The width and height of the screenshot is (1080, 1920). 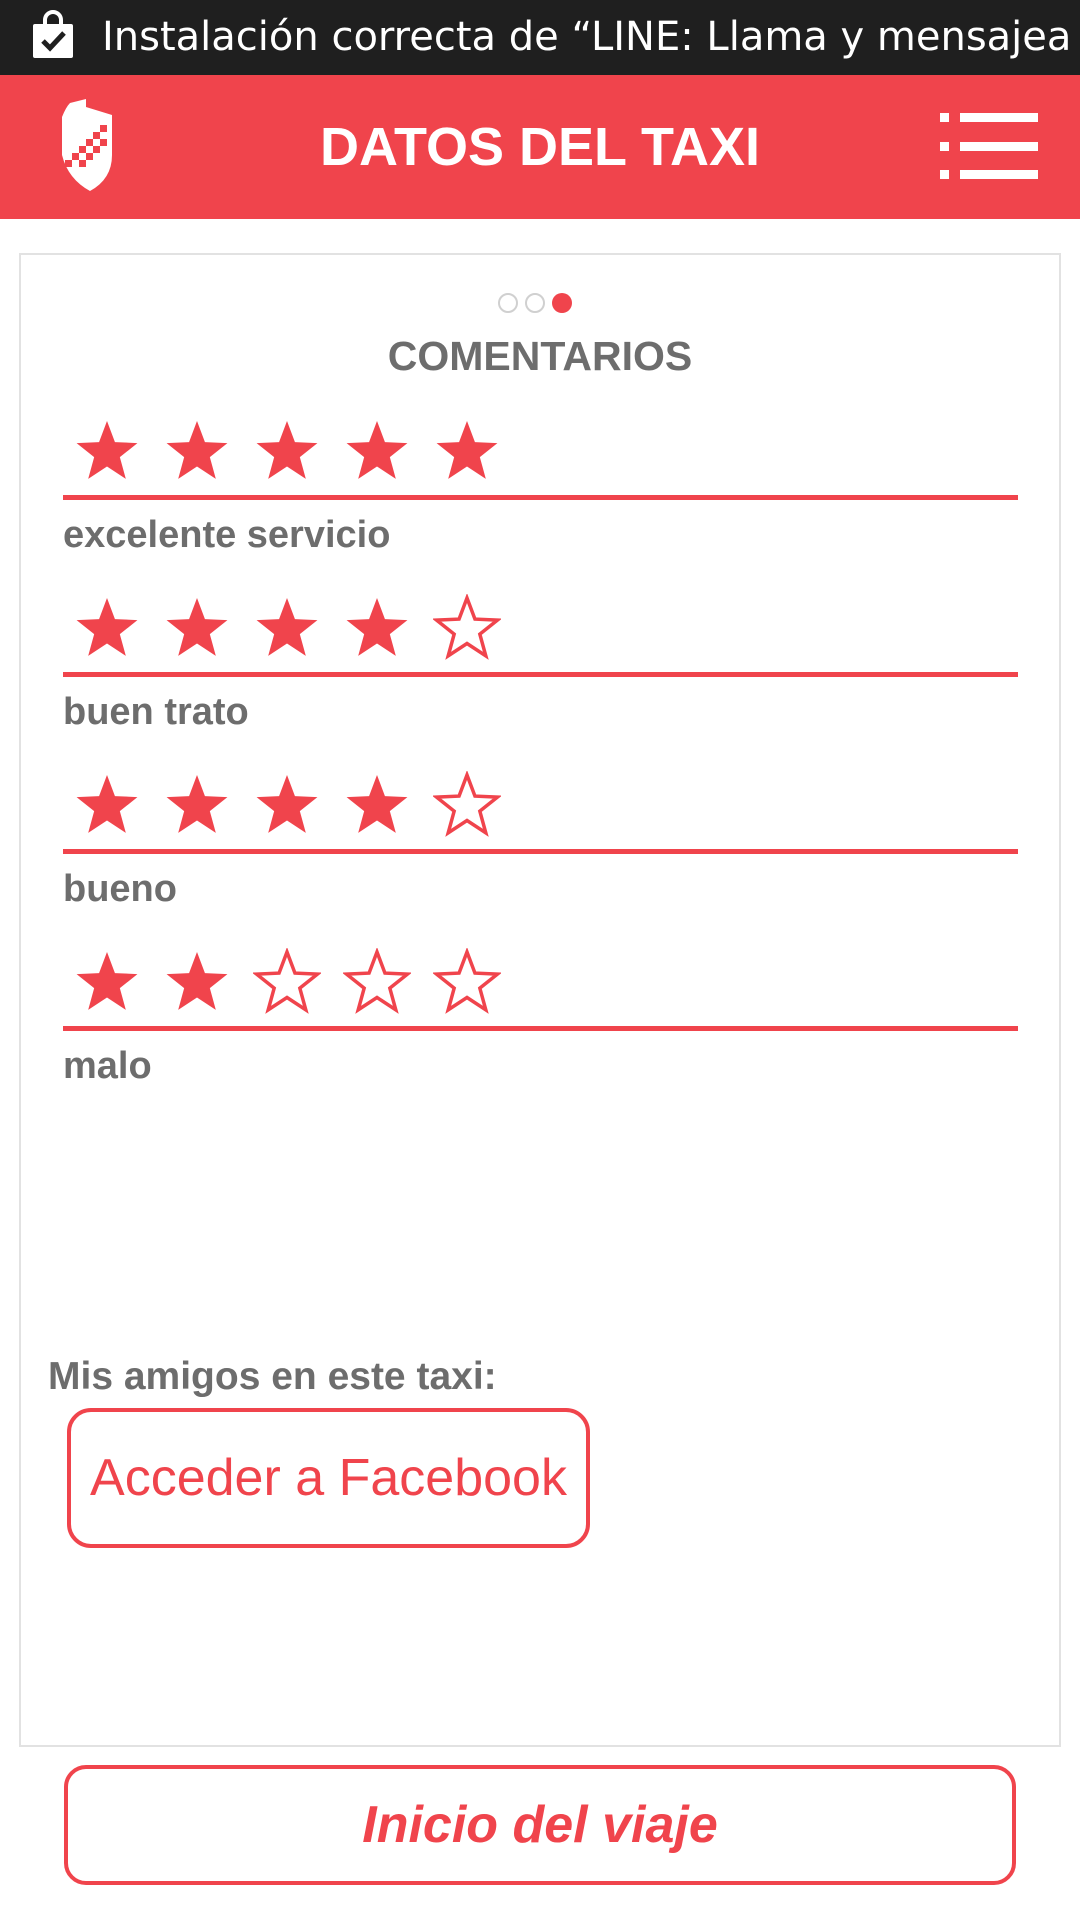 What do you see at coordinates (227, 535) in the screenshot?
I see `review-comment: excelente servicio` at bounding box center [227, 535].